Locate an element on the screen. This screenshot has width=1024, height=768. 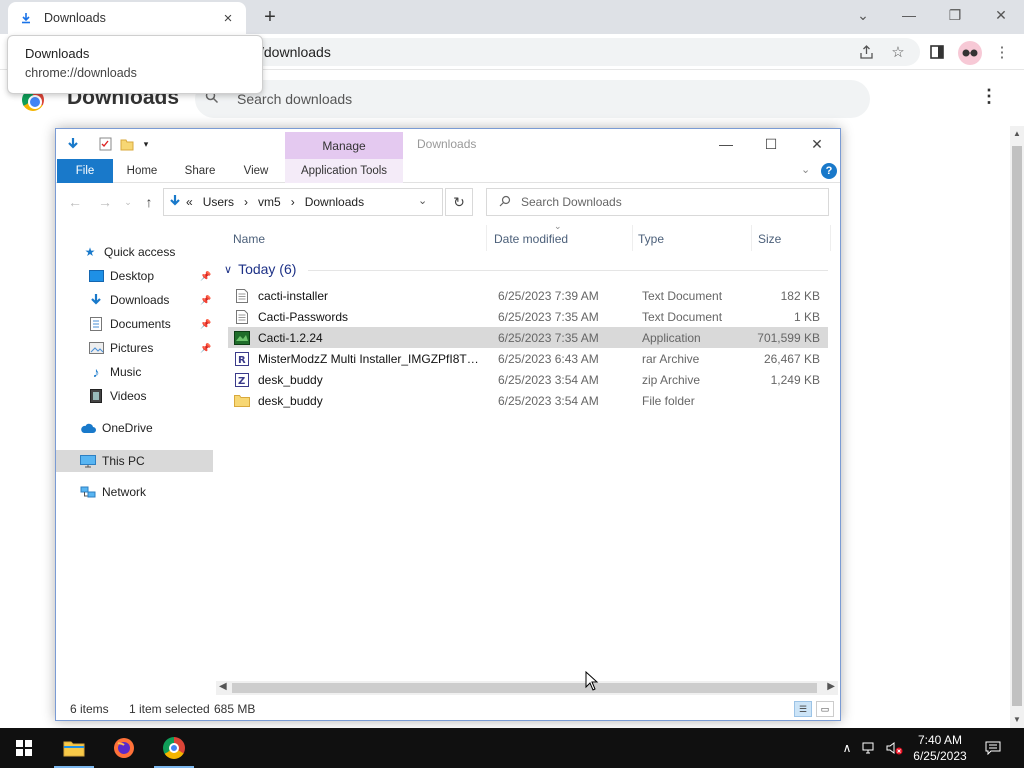
downloads-search: Search downloads is located at coordinates (532, 99).